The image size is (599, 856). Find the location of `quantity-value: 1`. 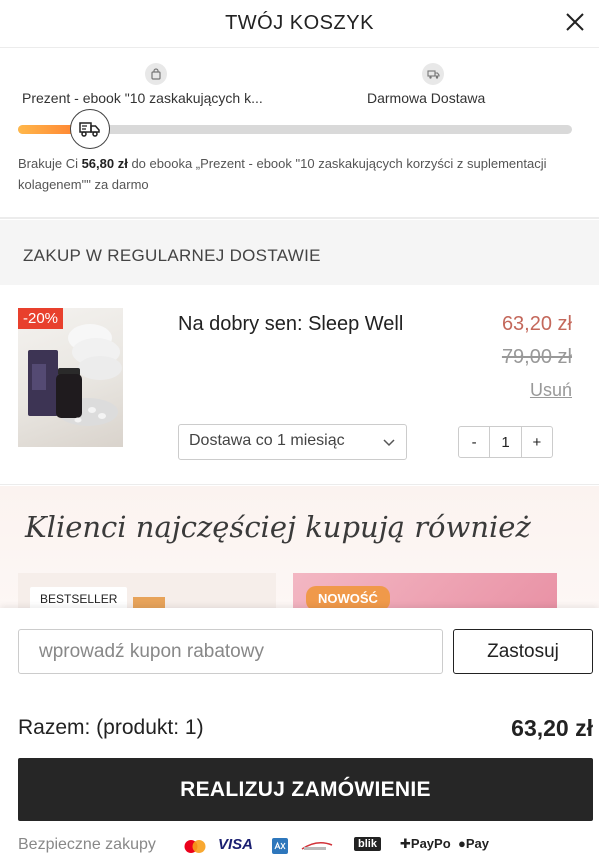

quantity-value: 1 is located at coordinates (505, 442).